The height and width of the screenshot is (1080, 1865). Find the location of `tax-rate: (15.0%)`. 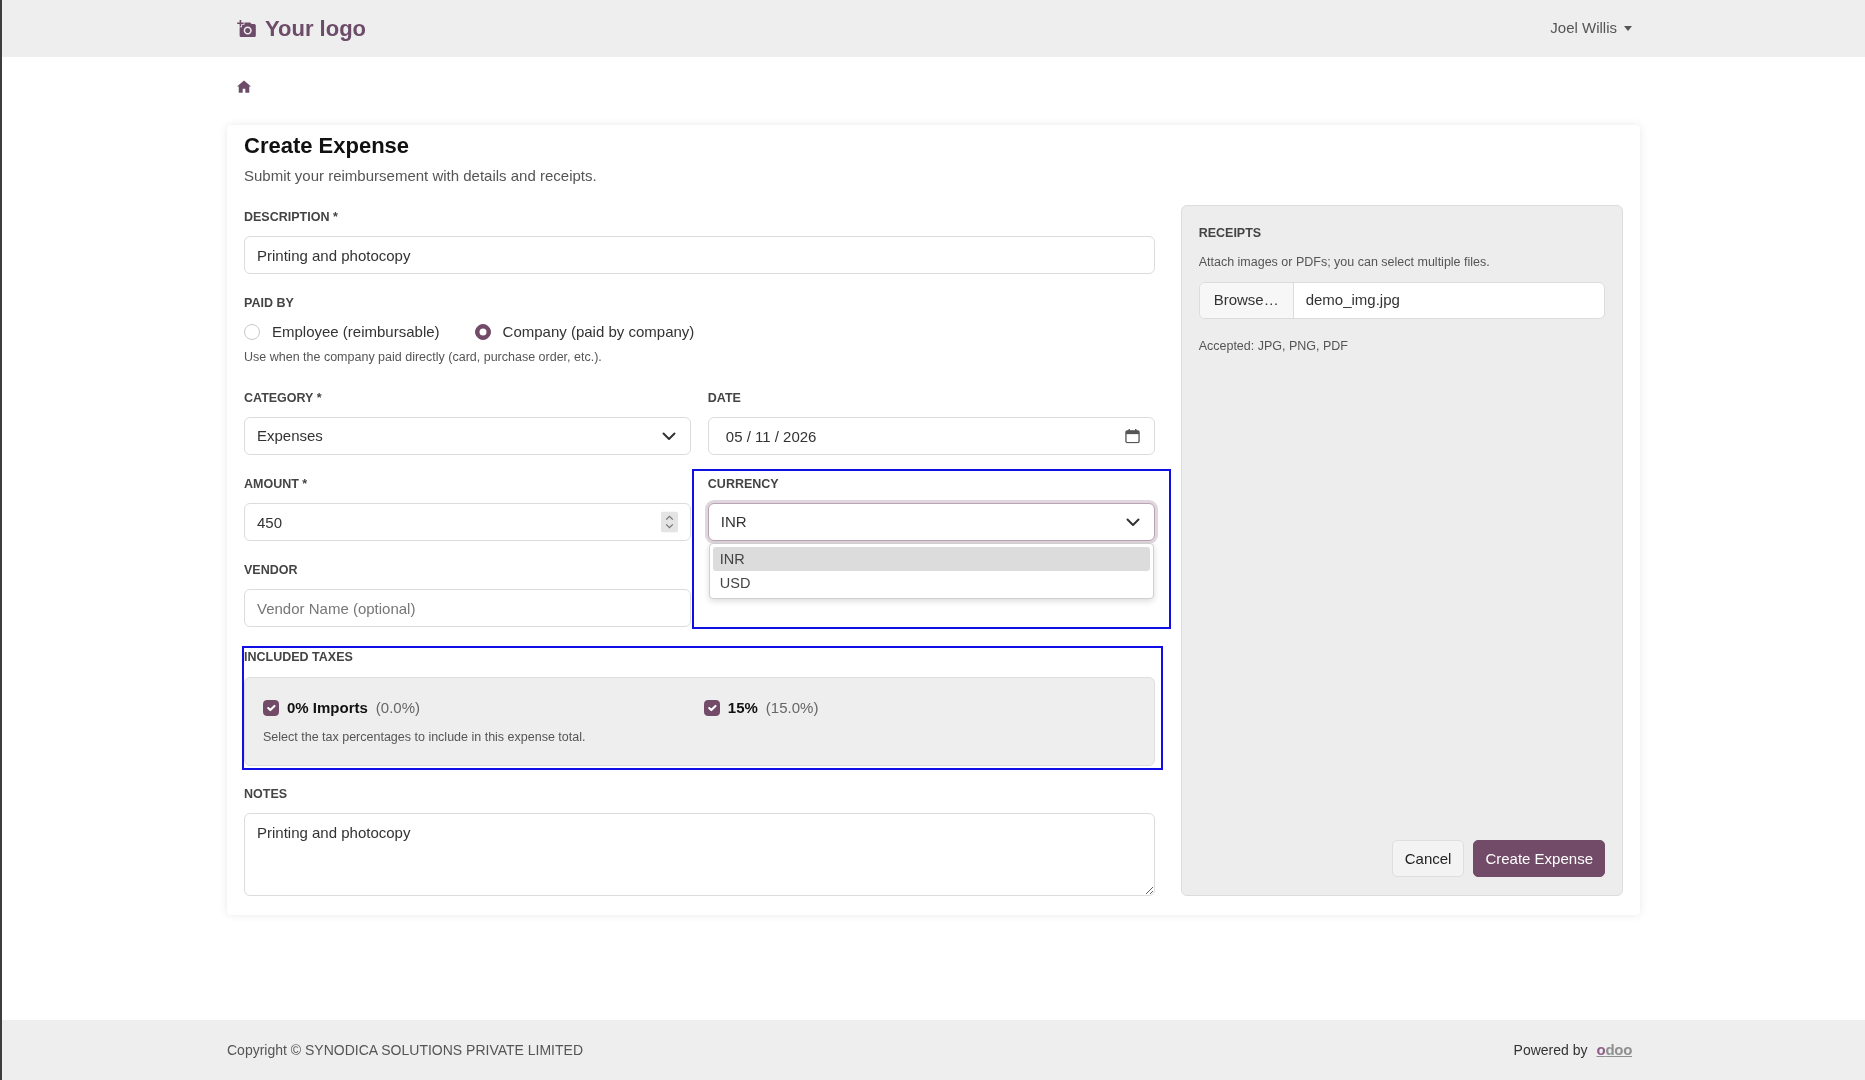

tax-rate: (15.0%) is located at coordinates (792, 707).